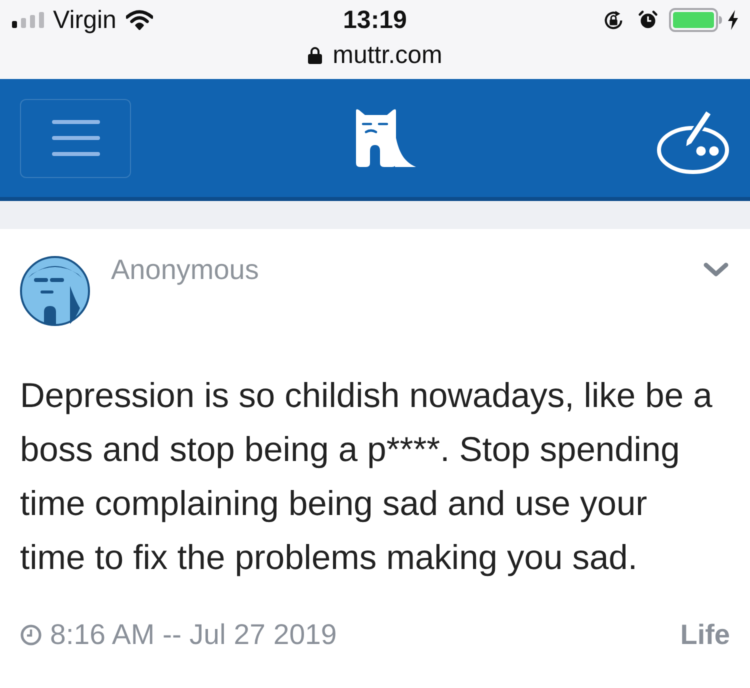 The height and width of the screenshot is (688, 750). What do you see at coordinates (55, 291) in the screenshot?
I see `avatar-icon` at bounding box center [55, 291].